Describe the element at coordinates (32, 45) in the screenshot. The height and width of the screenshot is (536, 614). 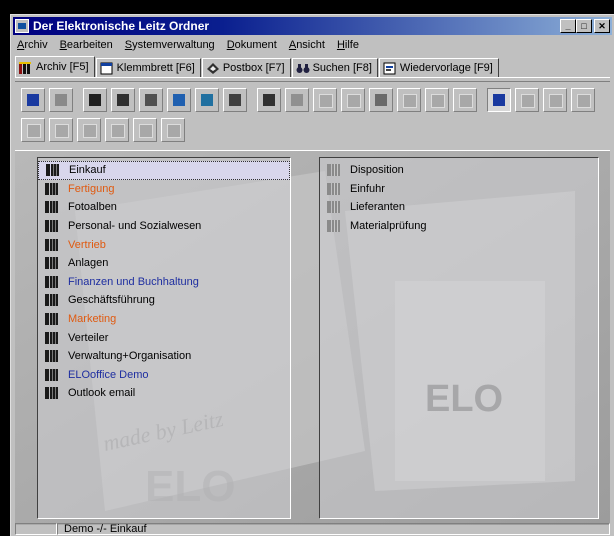
I see `menu-archiv: Archiv` at that location.